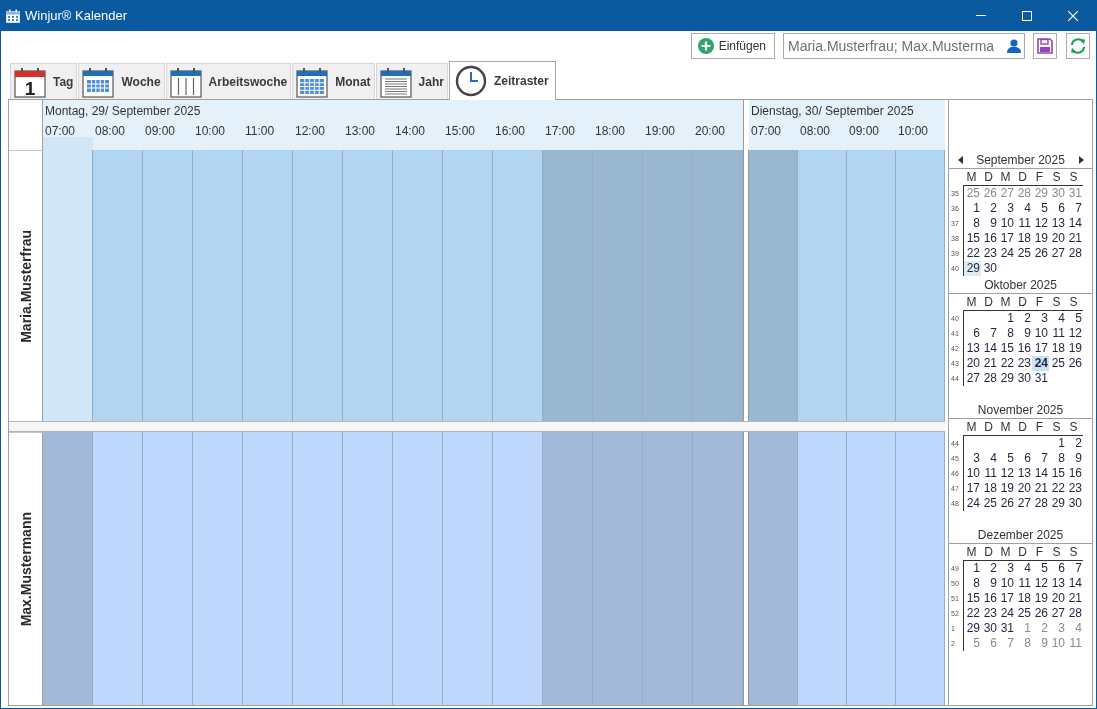 This screenshot has height=709, width=1097. I want to click on calendar-day: 15, so click(972, 238).